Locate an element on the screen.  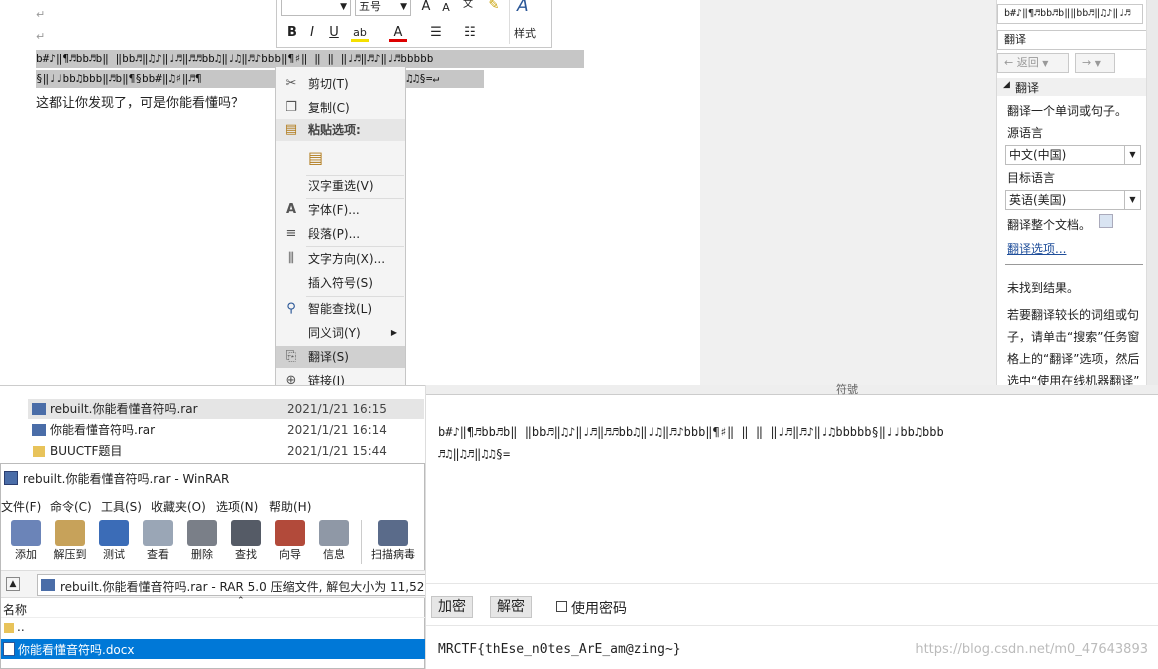
styles-icon: A is located at coordinates (523, 8).